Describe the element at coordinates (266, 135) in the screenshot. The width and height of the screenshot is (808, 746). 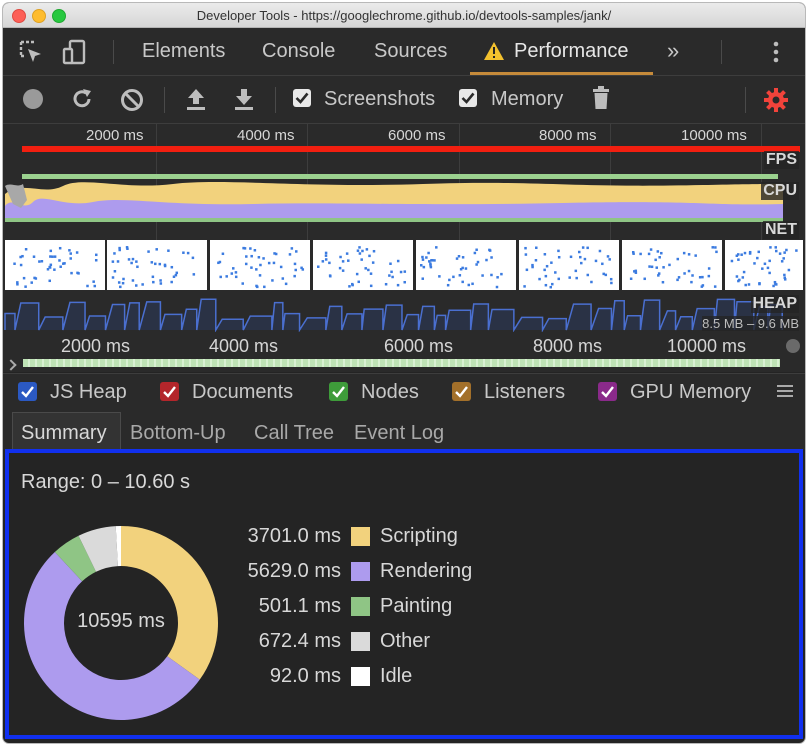
I see `overview-tick: 4000 ms` at that location.